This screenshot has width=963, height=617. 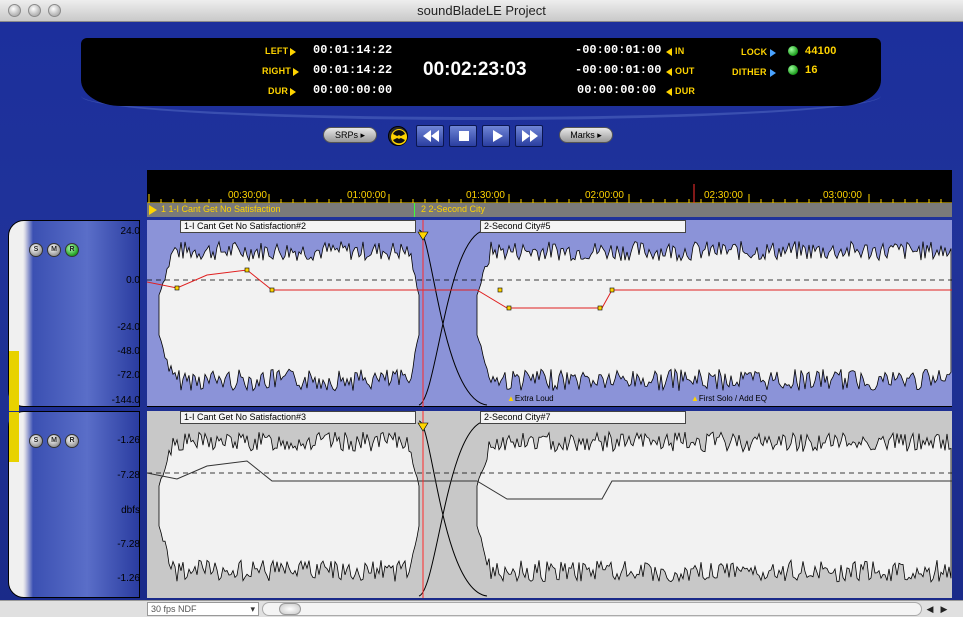 I want to click on clip-title: 2-Second City#5, so click(x=583, y=226).